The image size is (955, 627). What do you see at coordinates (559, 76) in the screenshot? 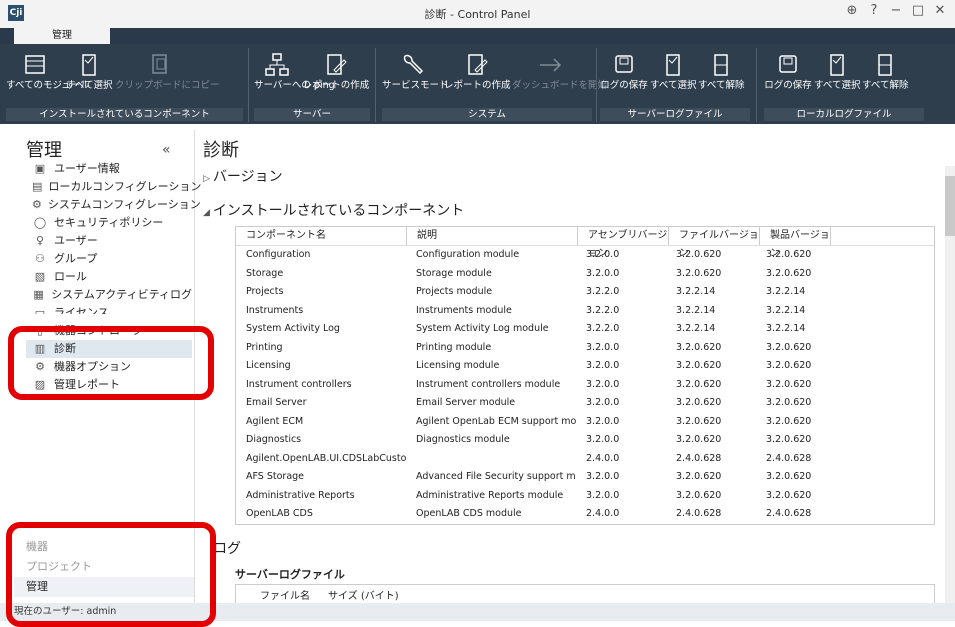
I see `start-dashboard-button: ダッシュボードを開始` at bounding box center [559, 76].